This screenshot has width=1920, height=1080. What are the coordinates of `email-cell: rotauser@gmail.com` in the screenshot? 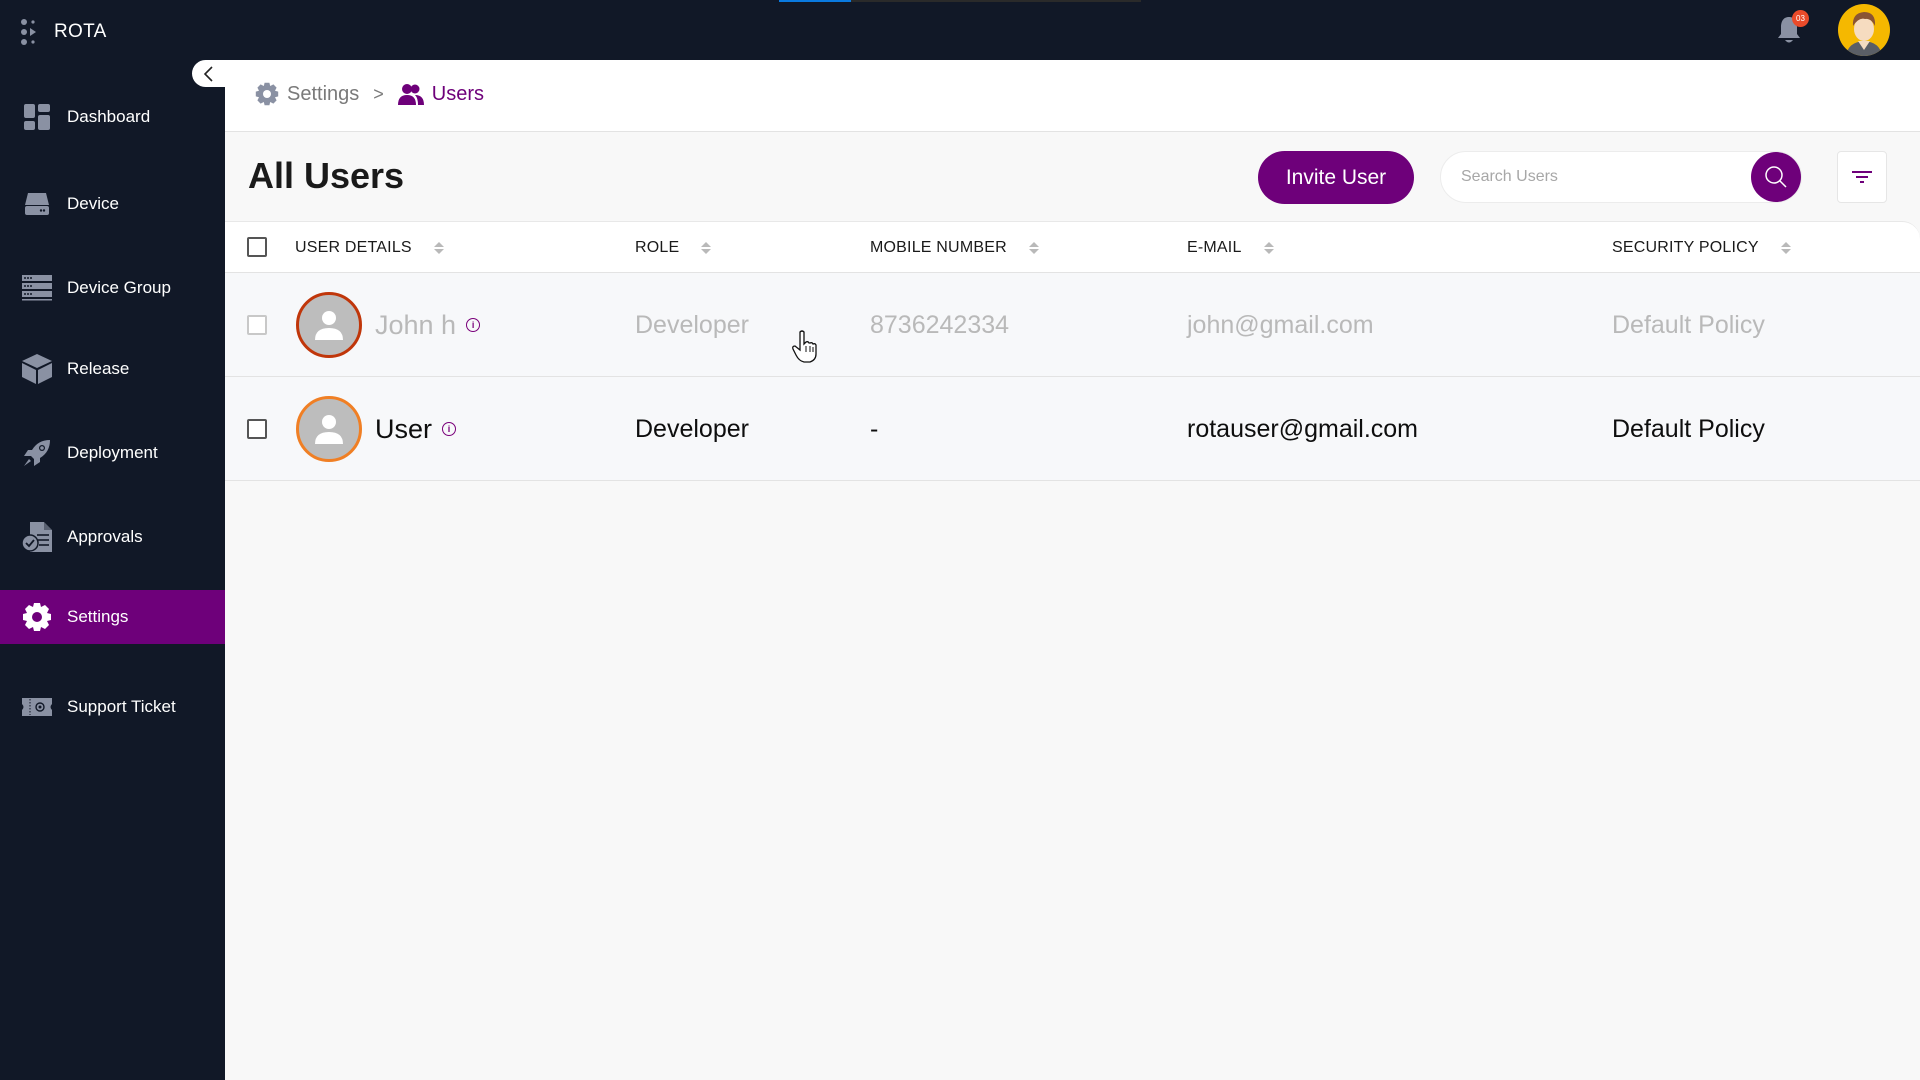 It's located at (1303, 428).